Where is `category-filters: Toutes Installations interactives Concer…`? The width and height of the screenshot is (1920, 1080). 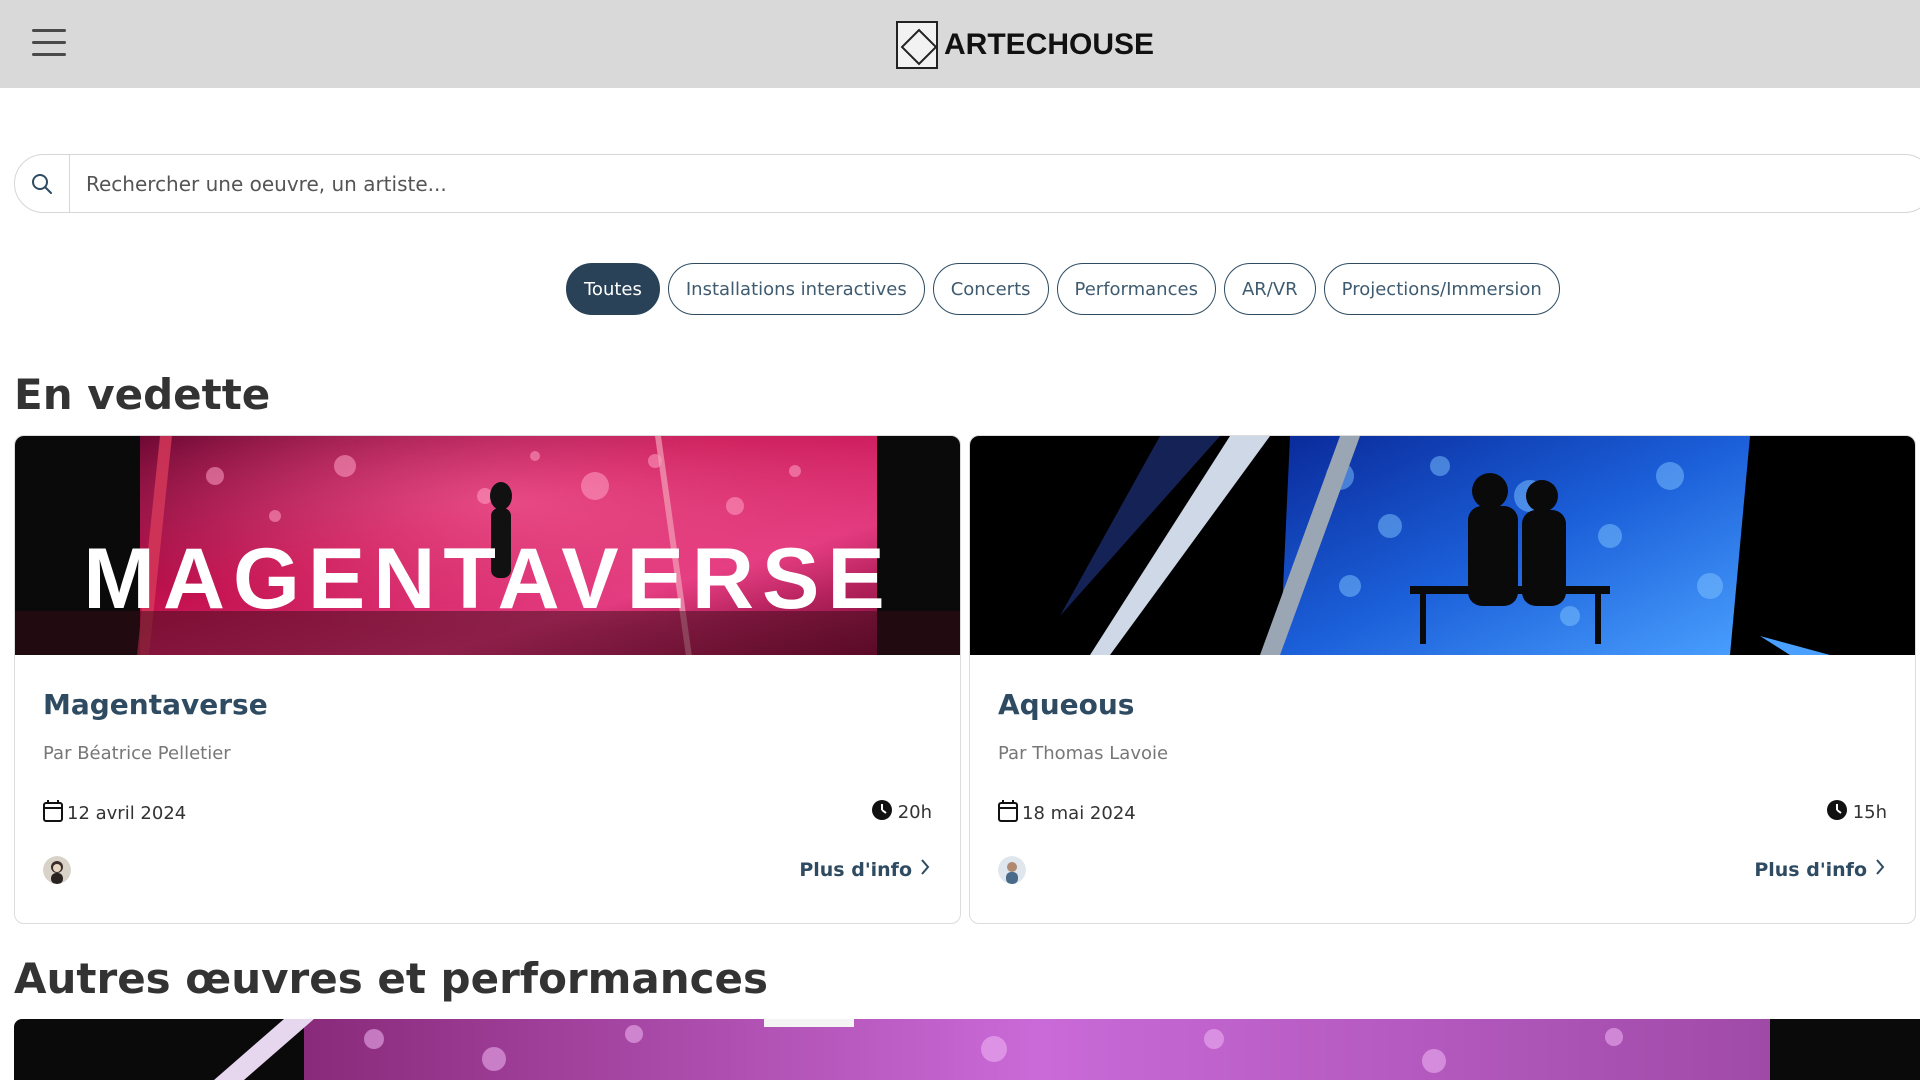 category-filters: Toutes Installations interactives Concer… is located at coordinates (1063, 289).